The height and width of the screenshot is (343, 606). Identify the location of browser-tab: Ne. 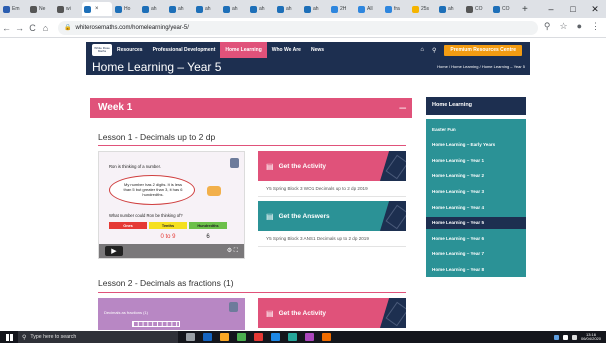
(41, 9).